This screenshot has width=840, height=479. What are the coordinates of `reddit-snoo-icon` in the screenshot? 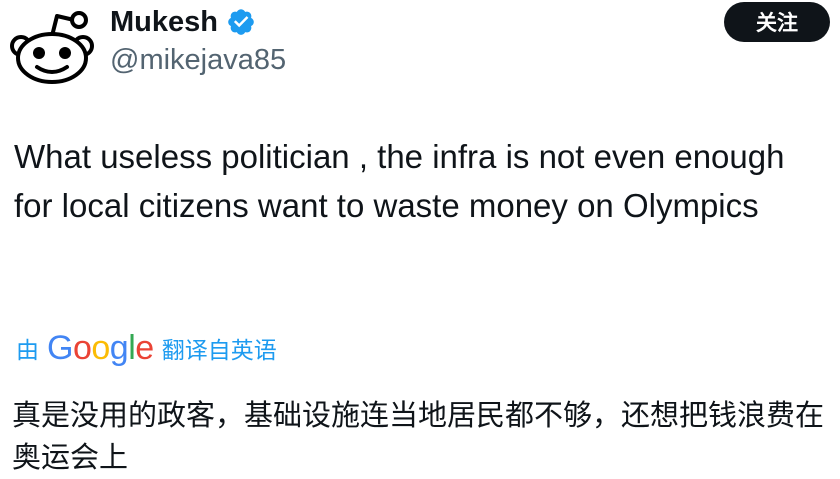 It's located at (52, 47).